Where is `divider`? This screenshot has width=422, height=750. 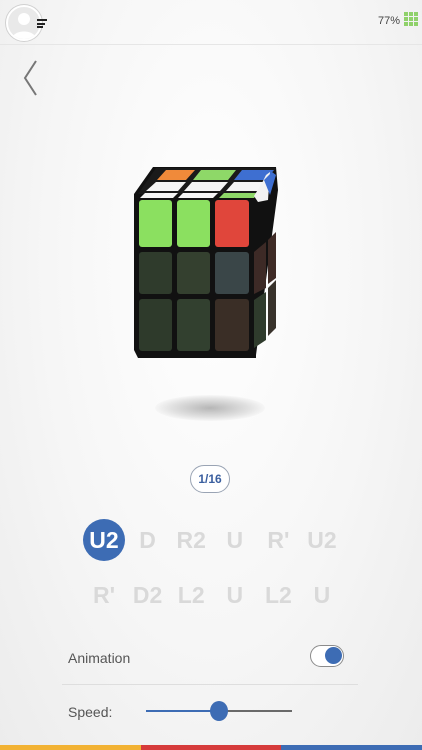 divider is located at coordinates (210, 684).